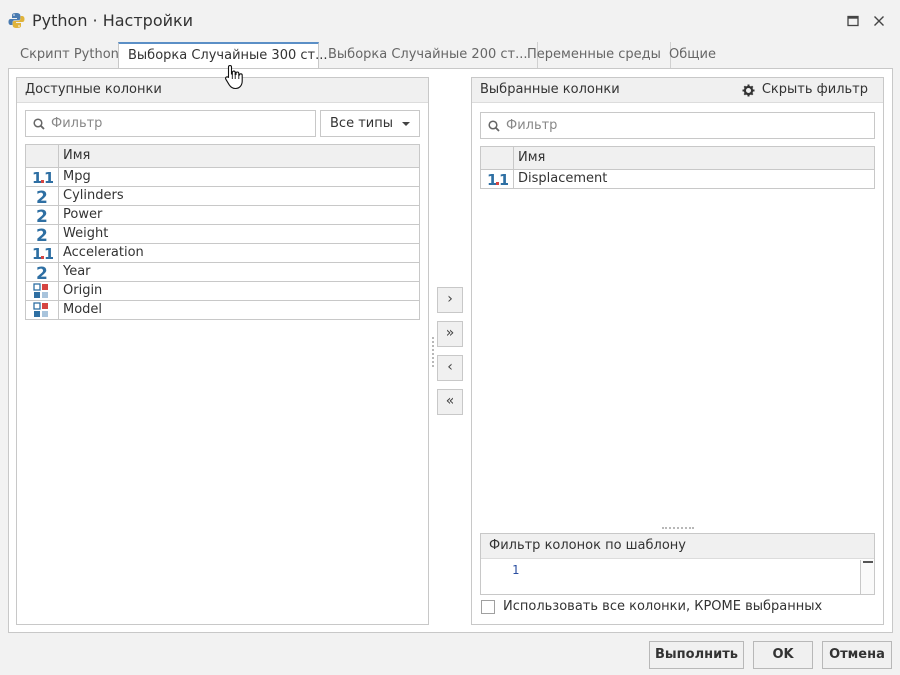 This screenshot has width=900, height=675. I want to click on selected-filter-input: Фильтр, so click(677, 125).